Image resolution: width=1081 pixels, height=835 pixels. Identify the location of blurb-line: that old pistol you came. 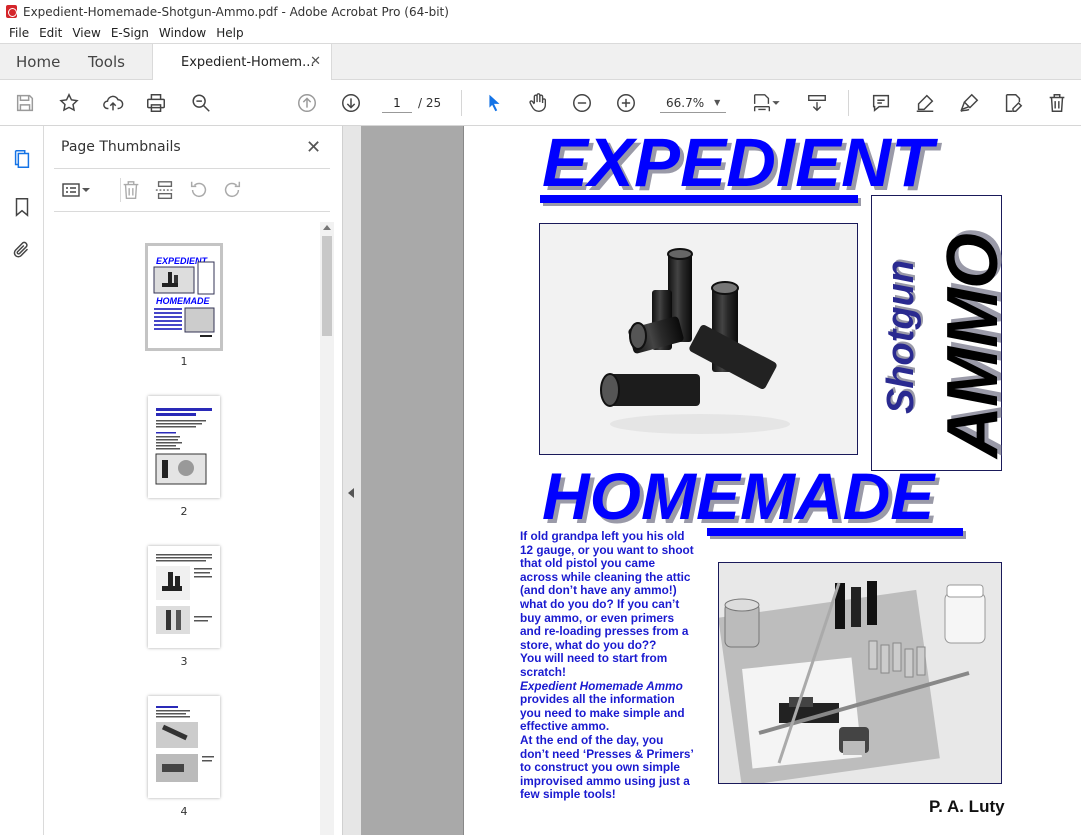
(588, 563).